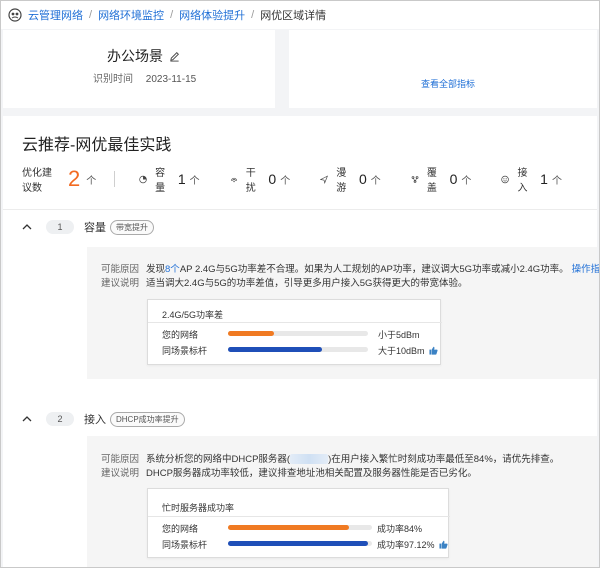 This screenshot has width=600, height=568. Describe the element at coordinates (401, 351) in the screenshot. I see `metric-value-text: 大于10dBm` at that location.